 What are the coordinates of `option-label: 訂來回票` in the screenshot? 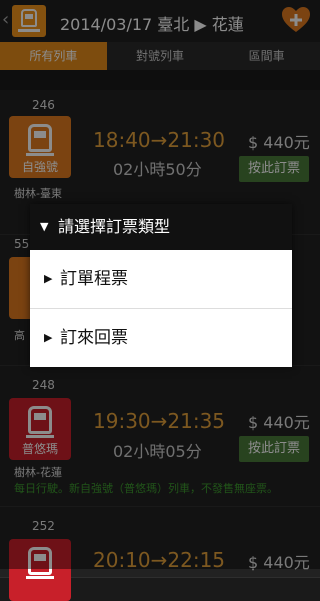 It's located at (94, 338).